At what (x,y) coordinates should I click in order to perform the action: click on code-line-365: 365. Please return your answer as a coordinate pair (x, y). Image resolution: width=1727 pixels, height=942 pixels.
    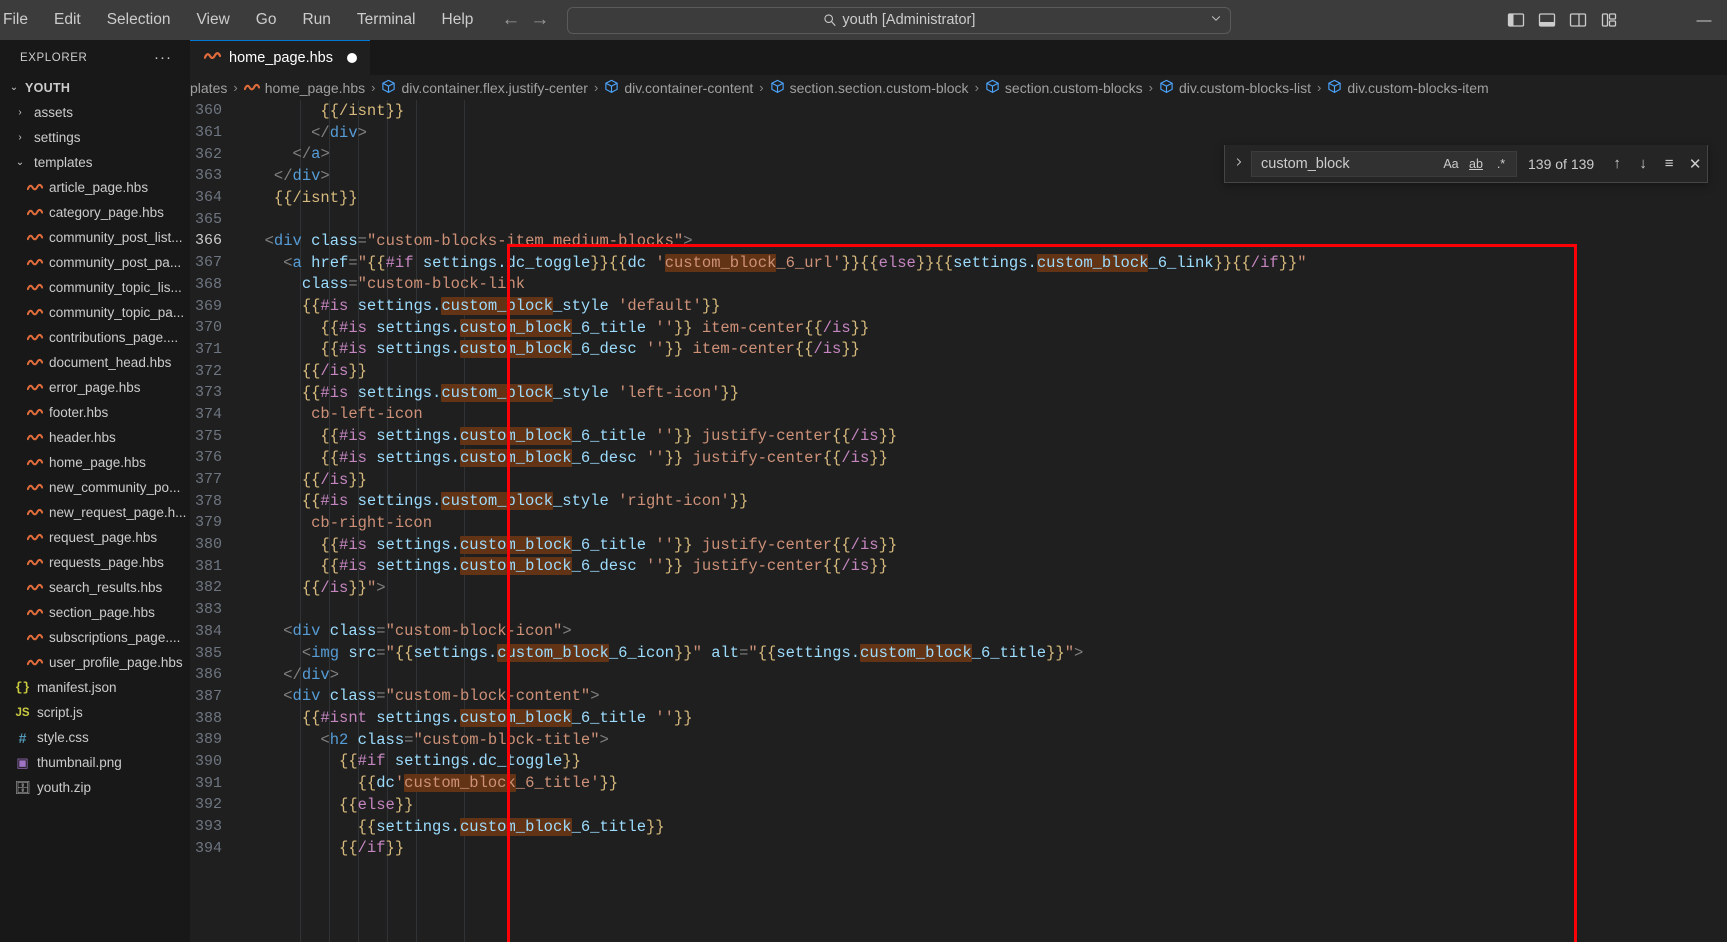
    Looking at the image, I should click on (958, 219).